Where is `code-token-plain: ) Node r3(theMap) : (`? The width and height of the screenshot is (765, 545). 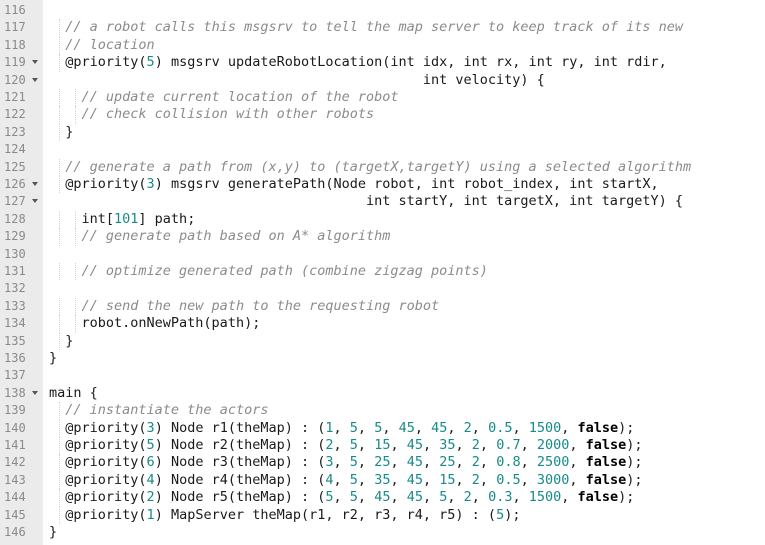
code-token-plain: ) Node r3(theMap) : ( is located at coordinates (240, 462).